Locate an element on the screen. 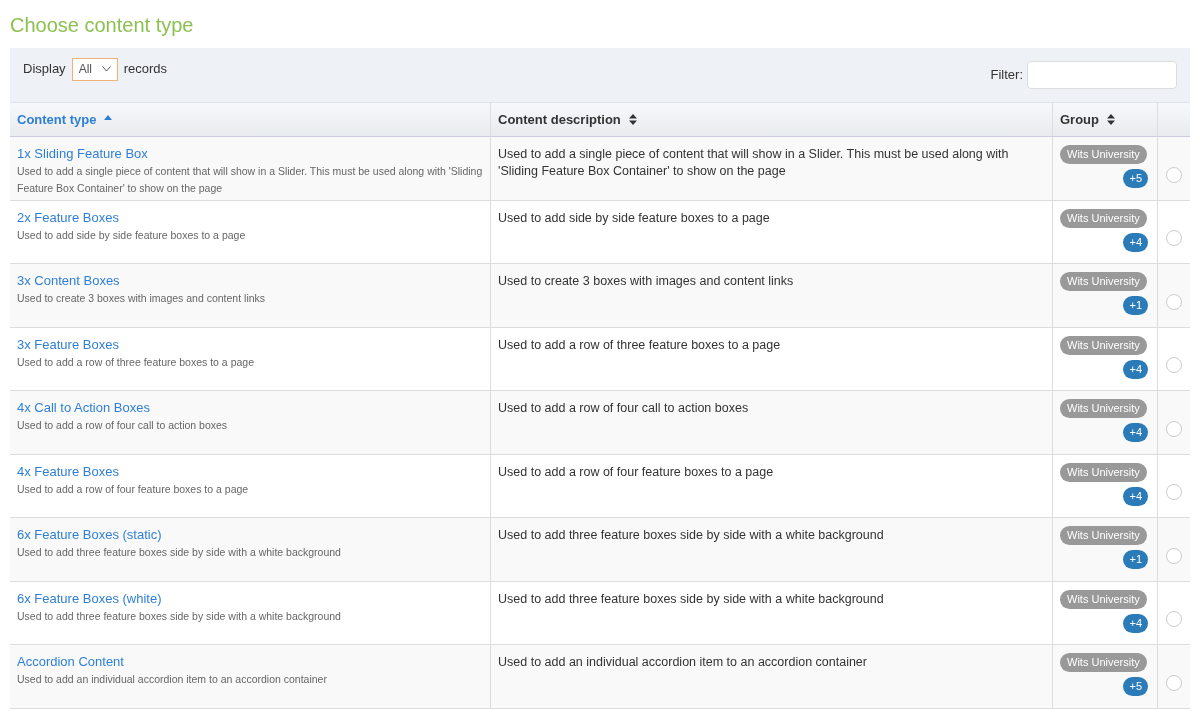 This screenshot has height=719, width=1200. filter-field is located at coordinates (1102, 75).